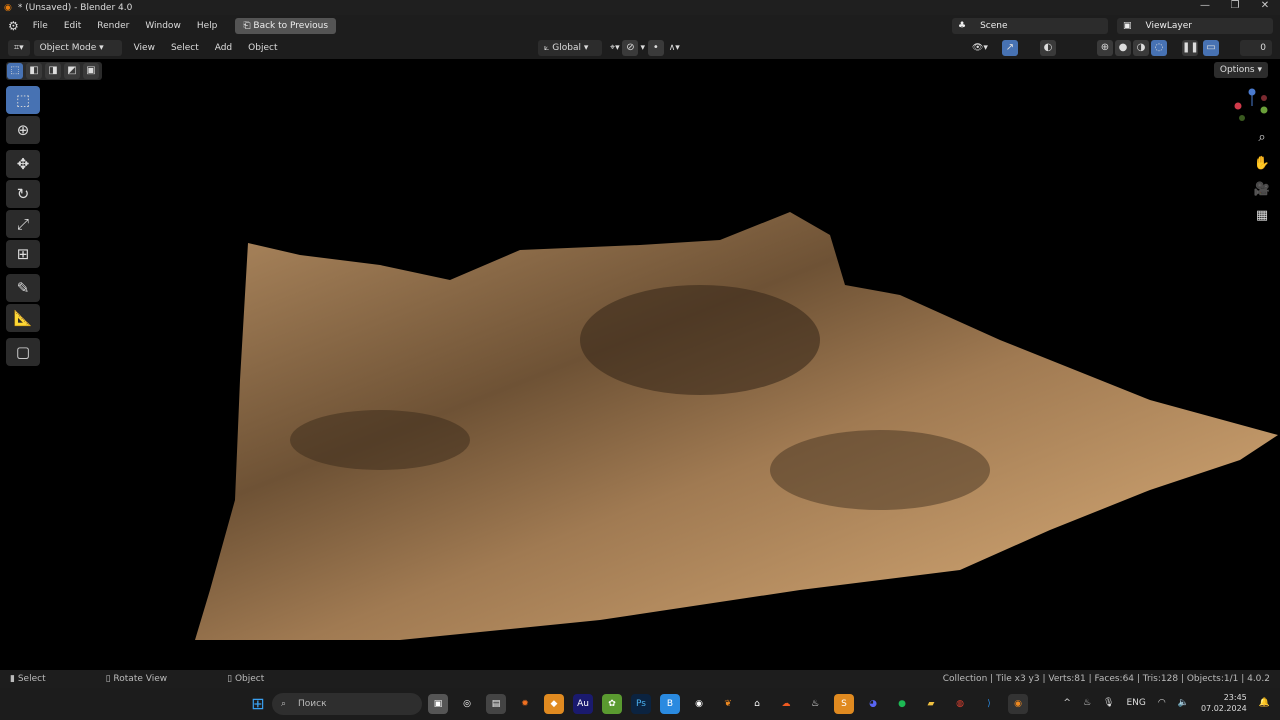 The height and width of the screenshot is (720, 1280). Describe the element at coordinates (1252, 106) in the screenshot. I see `navigation-gizmo` at that location.